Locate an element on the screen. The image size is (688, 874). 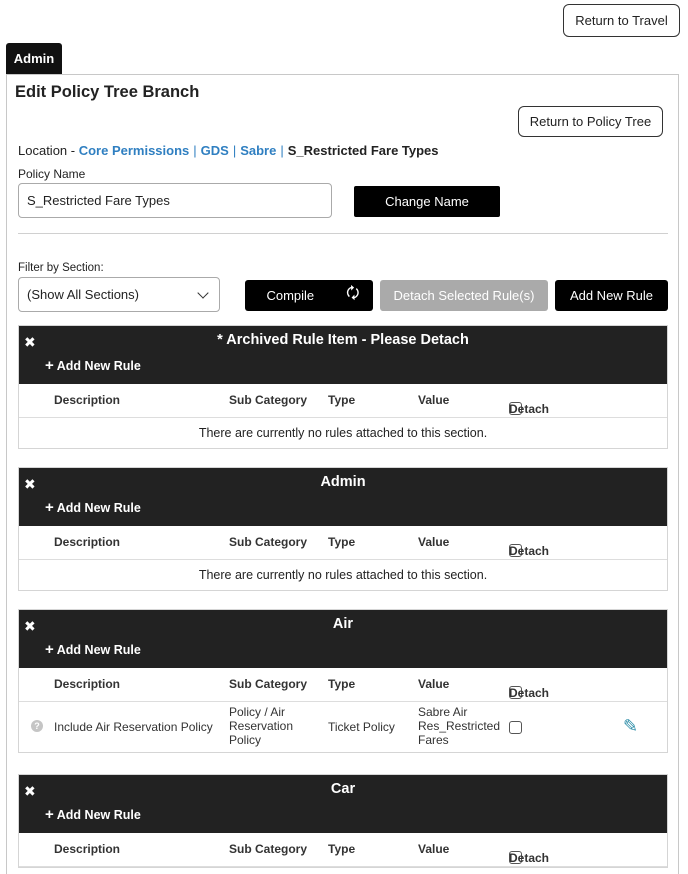
section-title: * Archived Rule Item - Please Detach is located at coordinates (343, 340).